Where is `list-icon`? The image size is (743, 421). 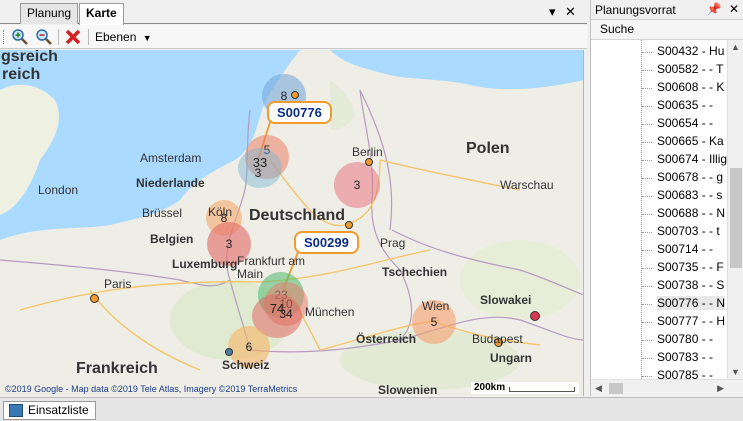 list-icon is located at coordinates (16, 410).